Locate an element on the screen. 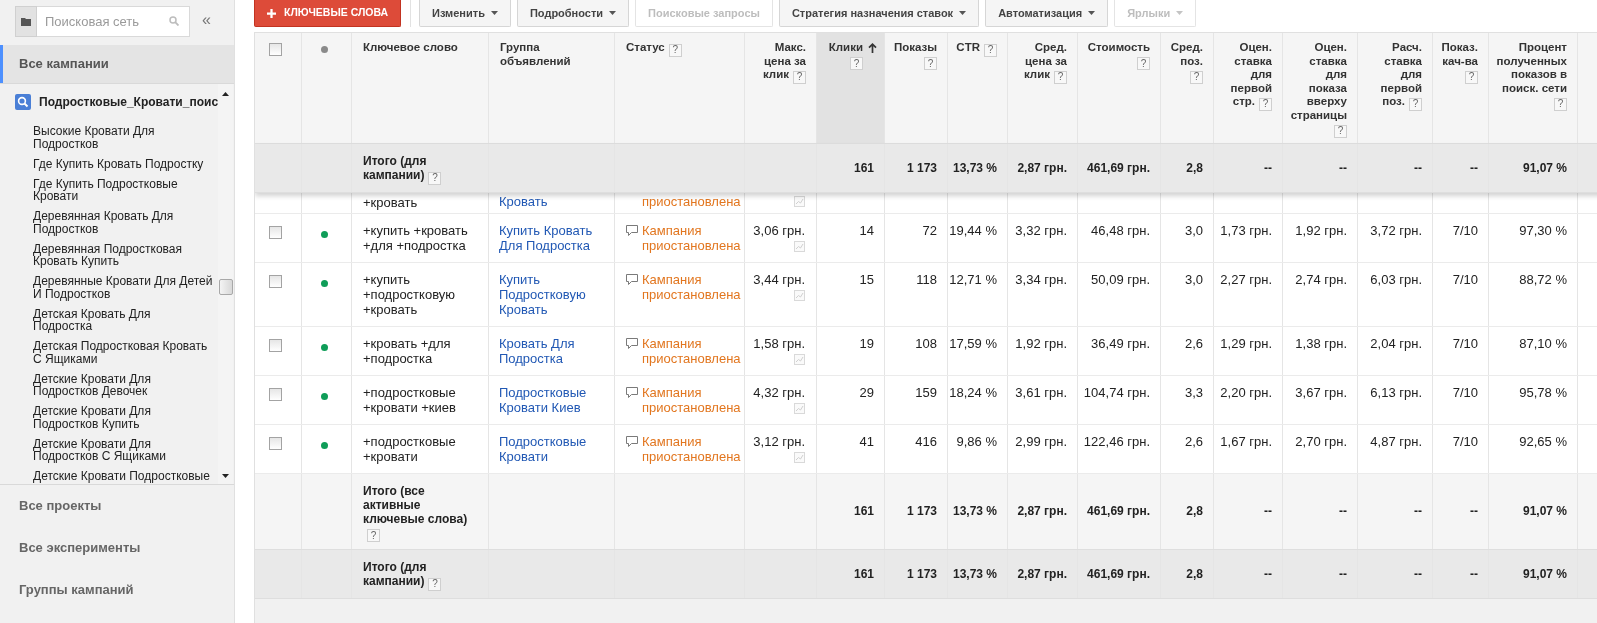 The width and height of the screenshot is (1597, 623). table-cell: 19,44 % is located at coordinates (978, 237).